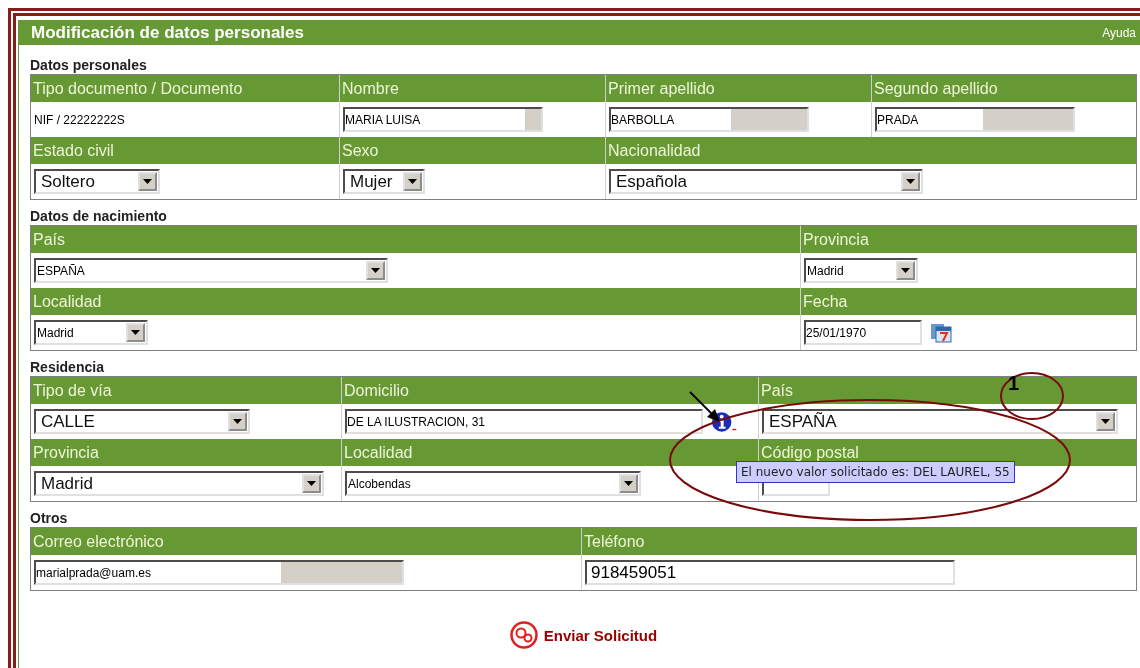  What do you see at coordinates (975, 119) in the screenshot?
I see `text-field: PRADA` at bounding box center [975, 119].